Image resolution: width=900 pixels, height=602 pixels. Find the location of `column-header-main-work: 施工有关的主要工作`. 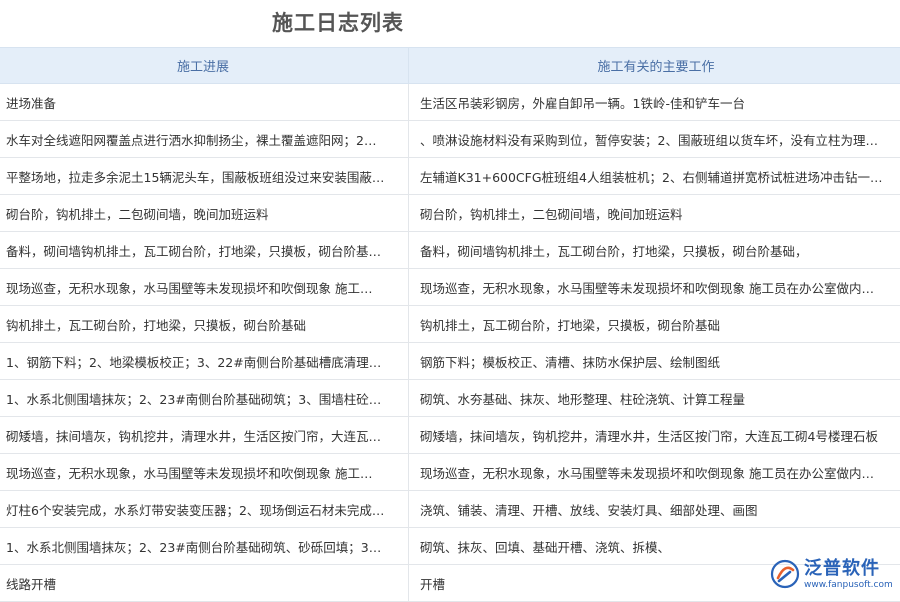

column-header-main-work: 施工有关的主要工作 is located at coordinates (654, 65).